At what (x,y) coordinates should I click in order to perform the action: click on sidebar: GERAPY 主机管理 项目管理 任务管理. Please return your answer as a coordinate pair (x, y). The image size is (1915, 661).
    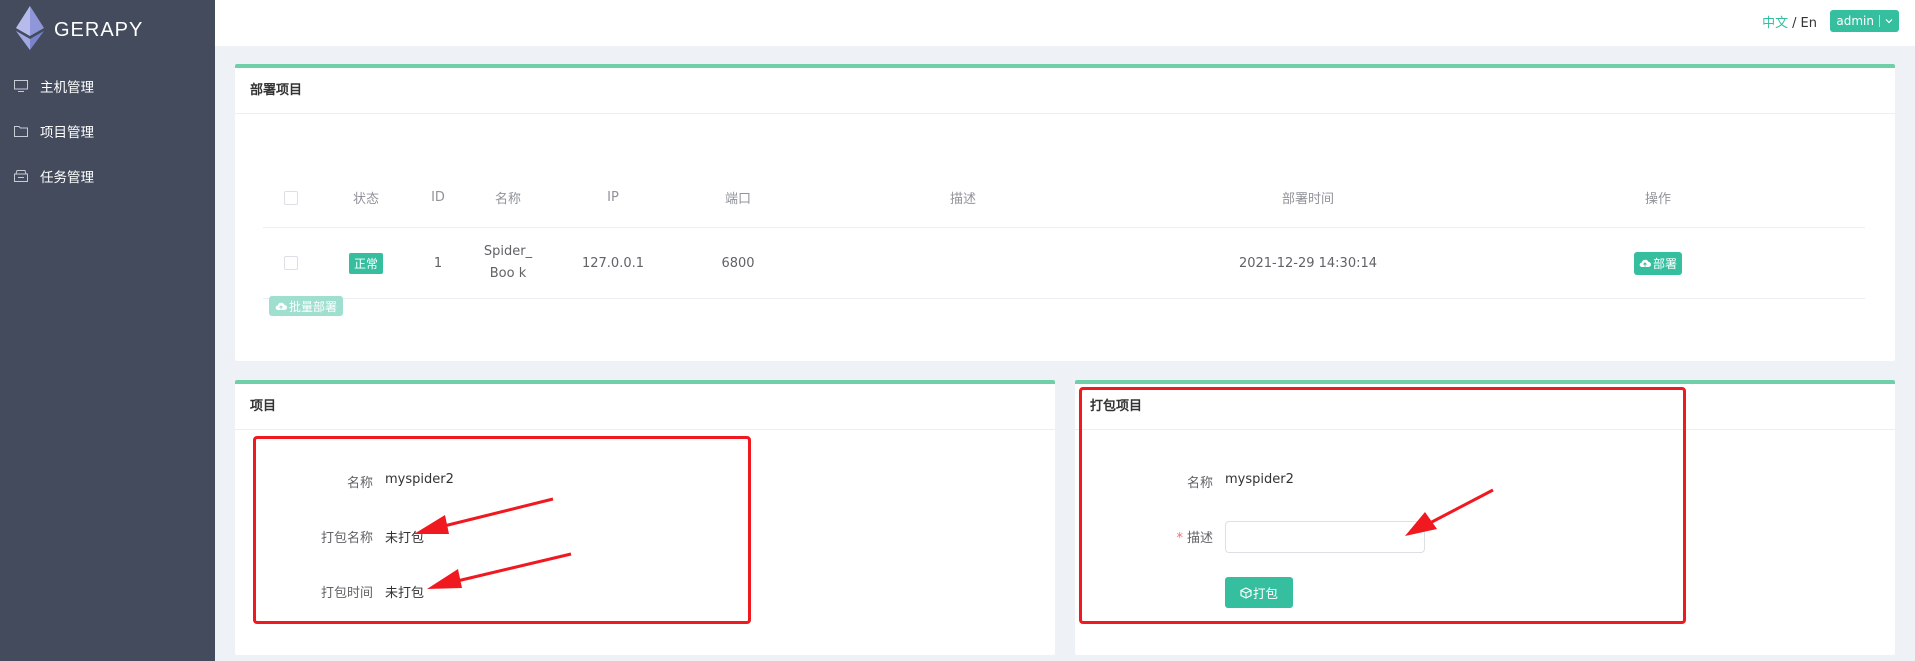
    Looking at the image, I should click on (107, 330).